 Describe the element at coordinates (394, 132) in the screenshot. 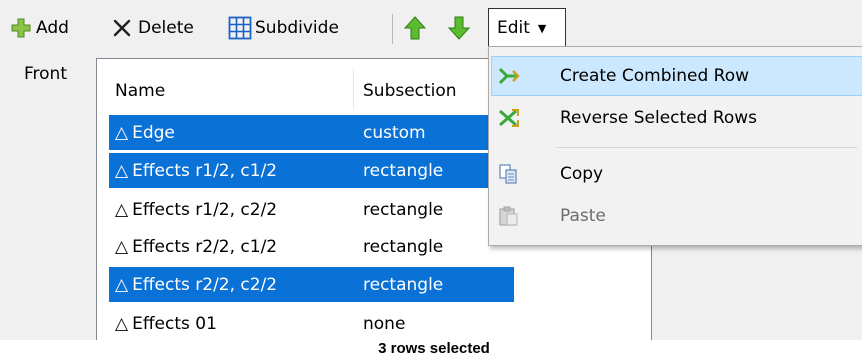

I see `row-subsection: custom` at that location.